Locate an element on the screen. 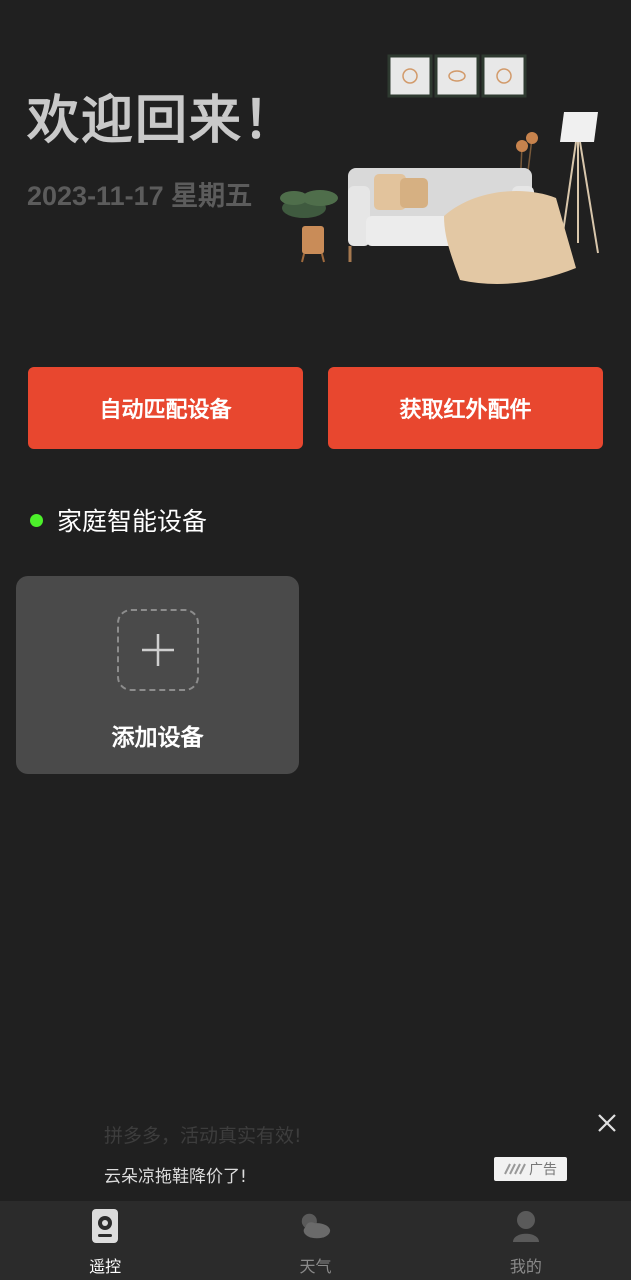 This screenshot has width=631, height=1280. ad-badge: 广告 is located at coordinates (530, 1169).